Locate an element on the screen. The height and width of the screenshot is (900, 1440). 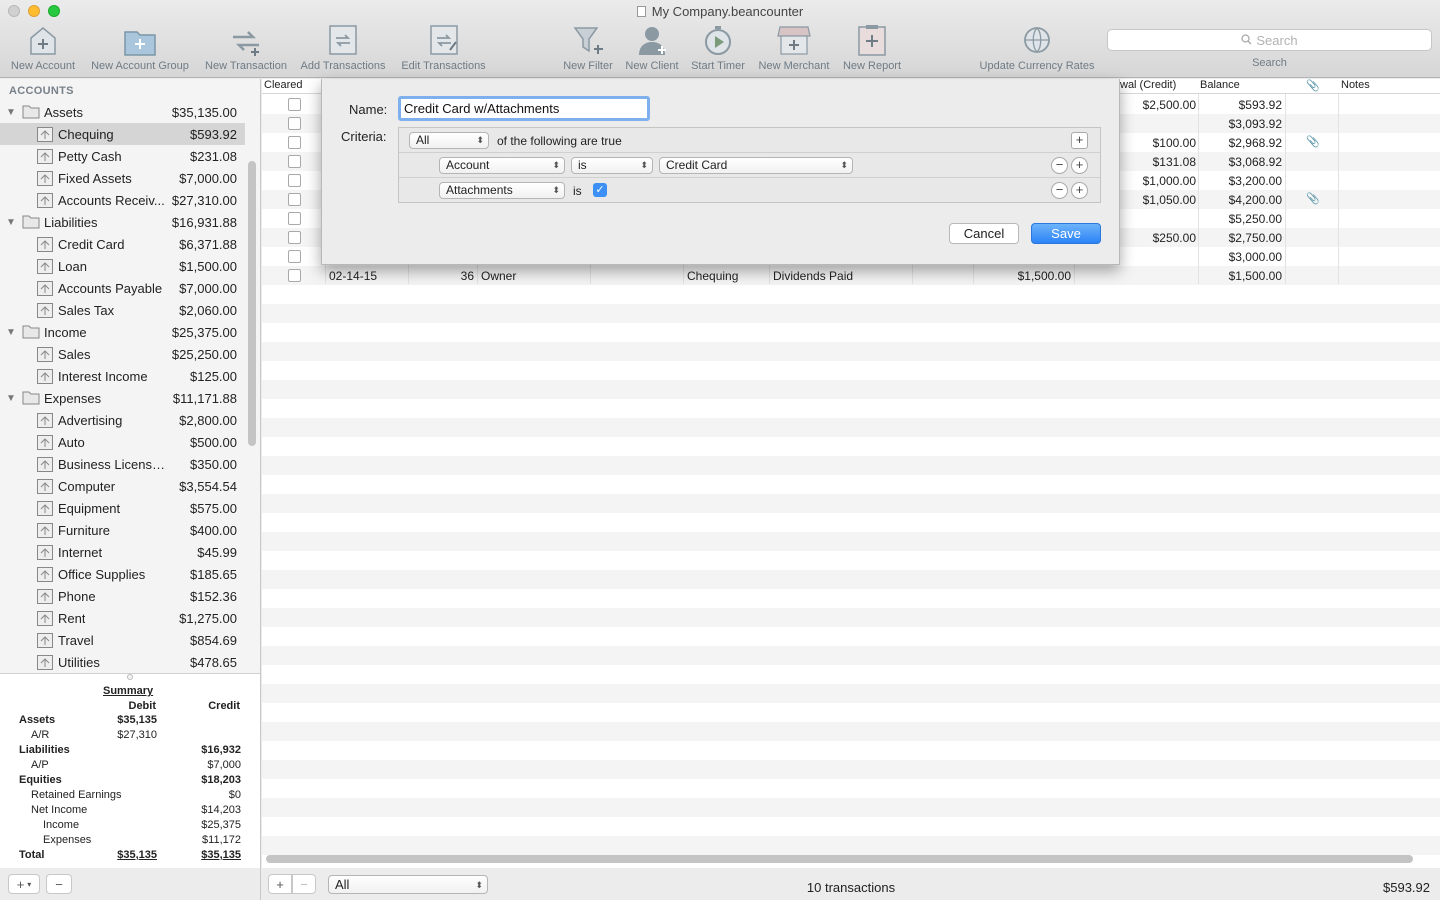
add-transactions-button: Add Transactions is located at coordinates (343, 47).